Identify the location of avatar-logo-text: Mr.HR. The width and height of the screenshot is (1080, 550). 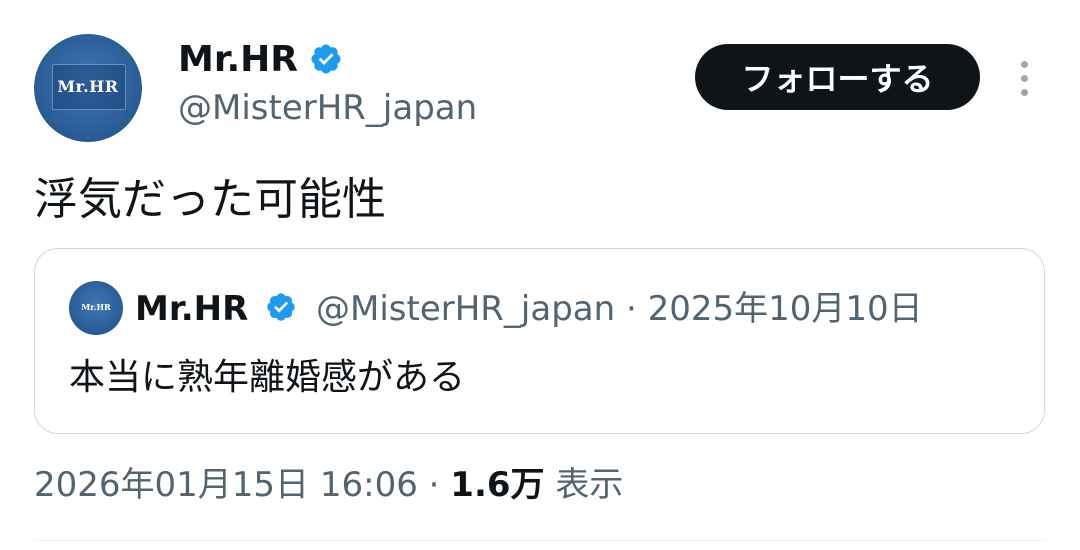
(88, 86).